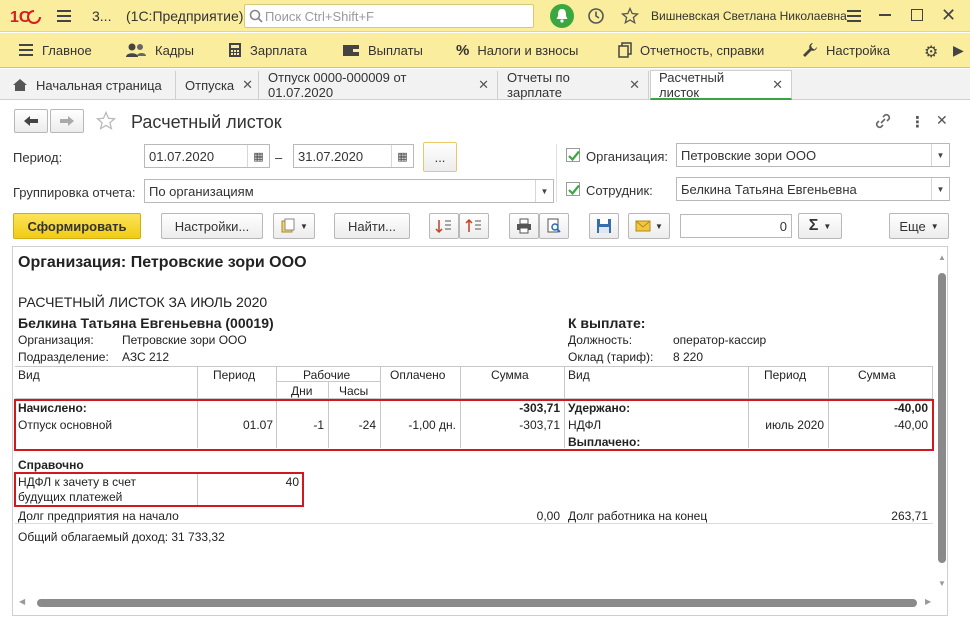  I want to click on scroll-right-icon: ▶, so click(928, 601).